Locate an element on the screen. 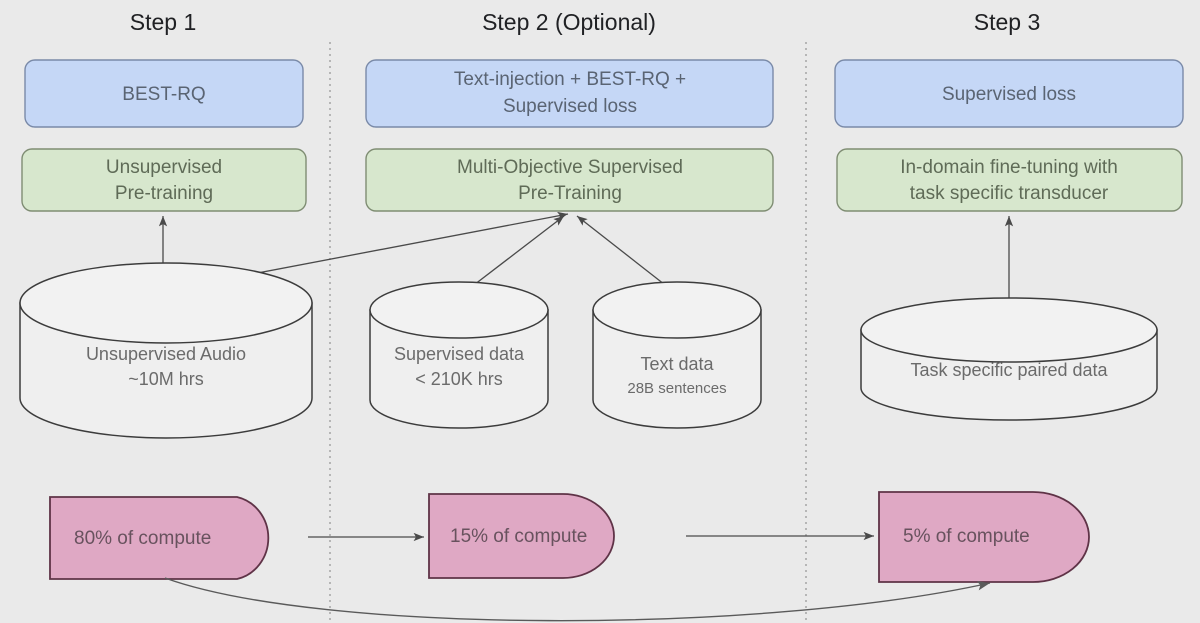 This screenshot has height=623, width=1200. stage-box-1-label-line2: Pre-training is located at coordinates (164, 193).